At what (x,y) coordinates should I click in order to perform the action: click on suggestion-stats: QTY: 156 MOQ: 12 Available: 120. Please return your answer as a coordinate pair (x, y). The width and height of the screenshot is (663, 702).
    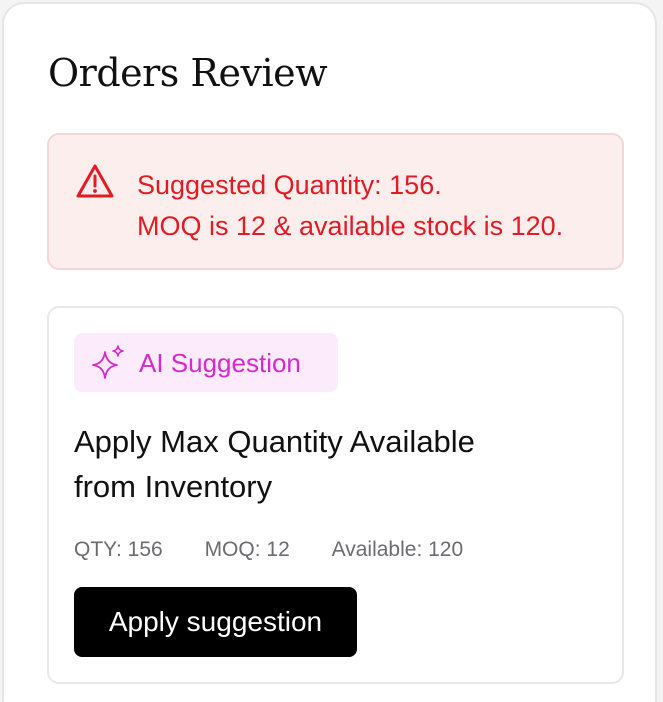
    Looking at the image, I should click on (286, 550).